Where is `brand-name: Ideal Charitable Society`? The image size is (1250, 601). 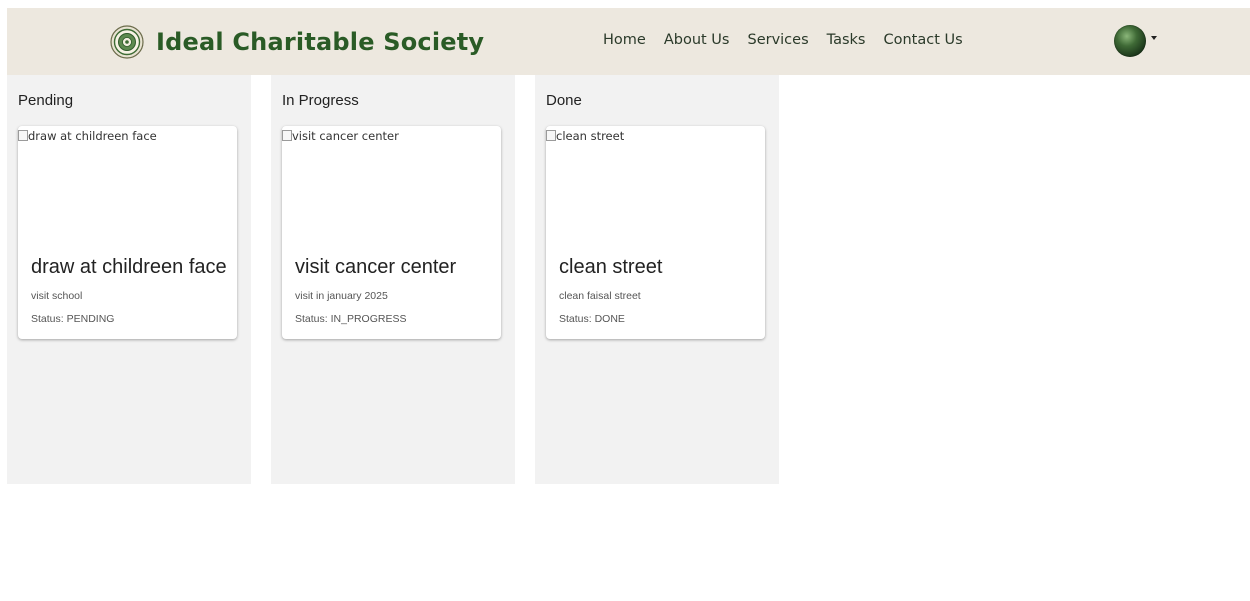
brand-name: Ideal Charitable Society is located at coordinates (320, 42).